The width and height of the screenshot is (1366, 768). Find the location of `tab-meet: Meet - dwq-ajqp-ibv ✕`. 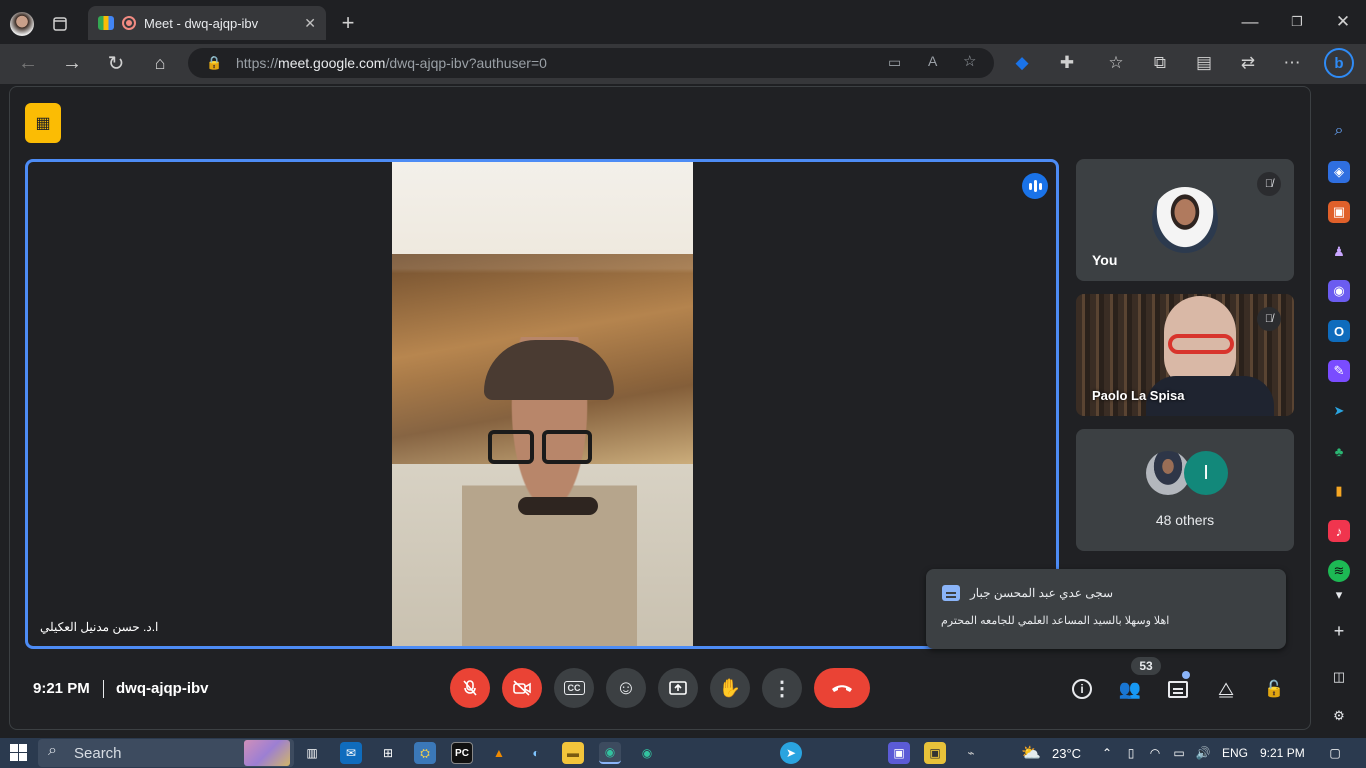

tab-meet: Meet - dwq-ajqp-ibv ✕ is located at coordinates (207, 23).